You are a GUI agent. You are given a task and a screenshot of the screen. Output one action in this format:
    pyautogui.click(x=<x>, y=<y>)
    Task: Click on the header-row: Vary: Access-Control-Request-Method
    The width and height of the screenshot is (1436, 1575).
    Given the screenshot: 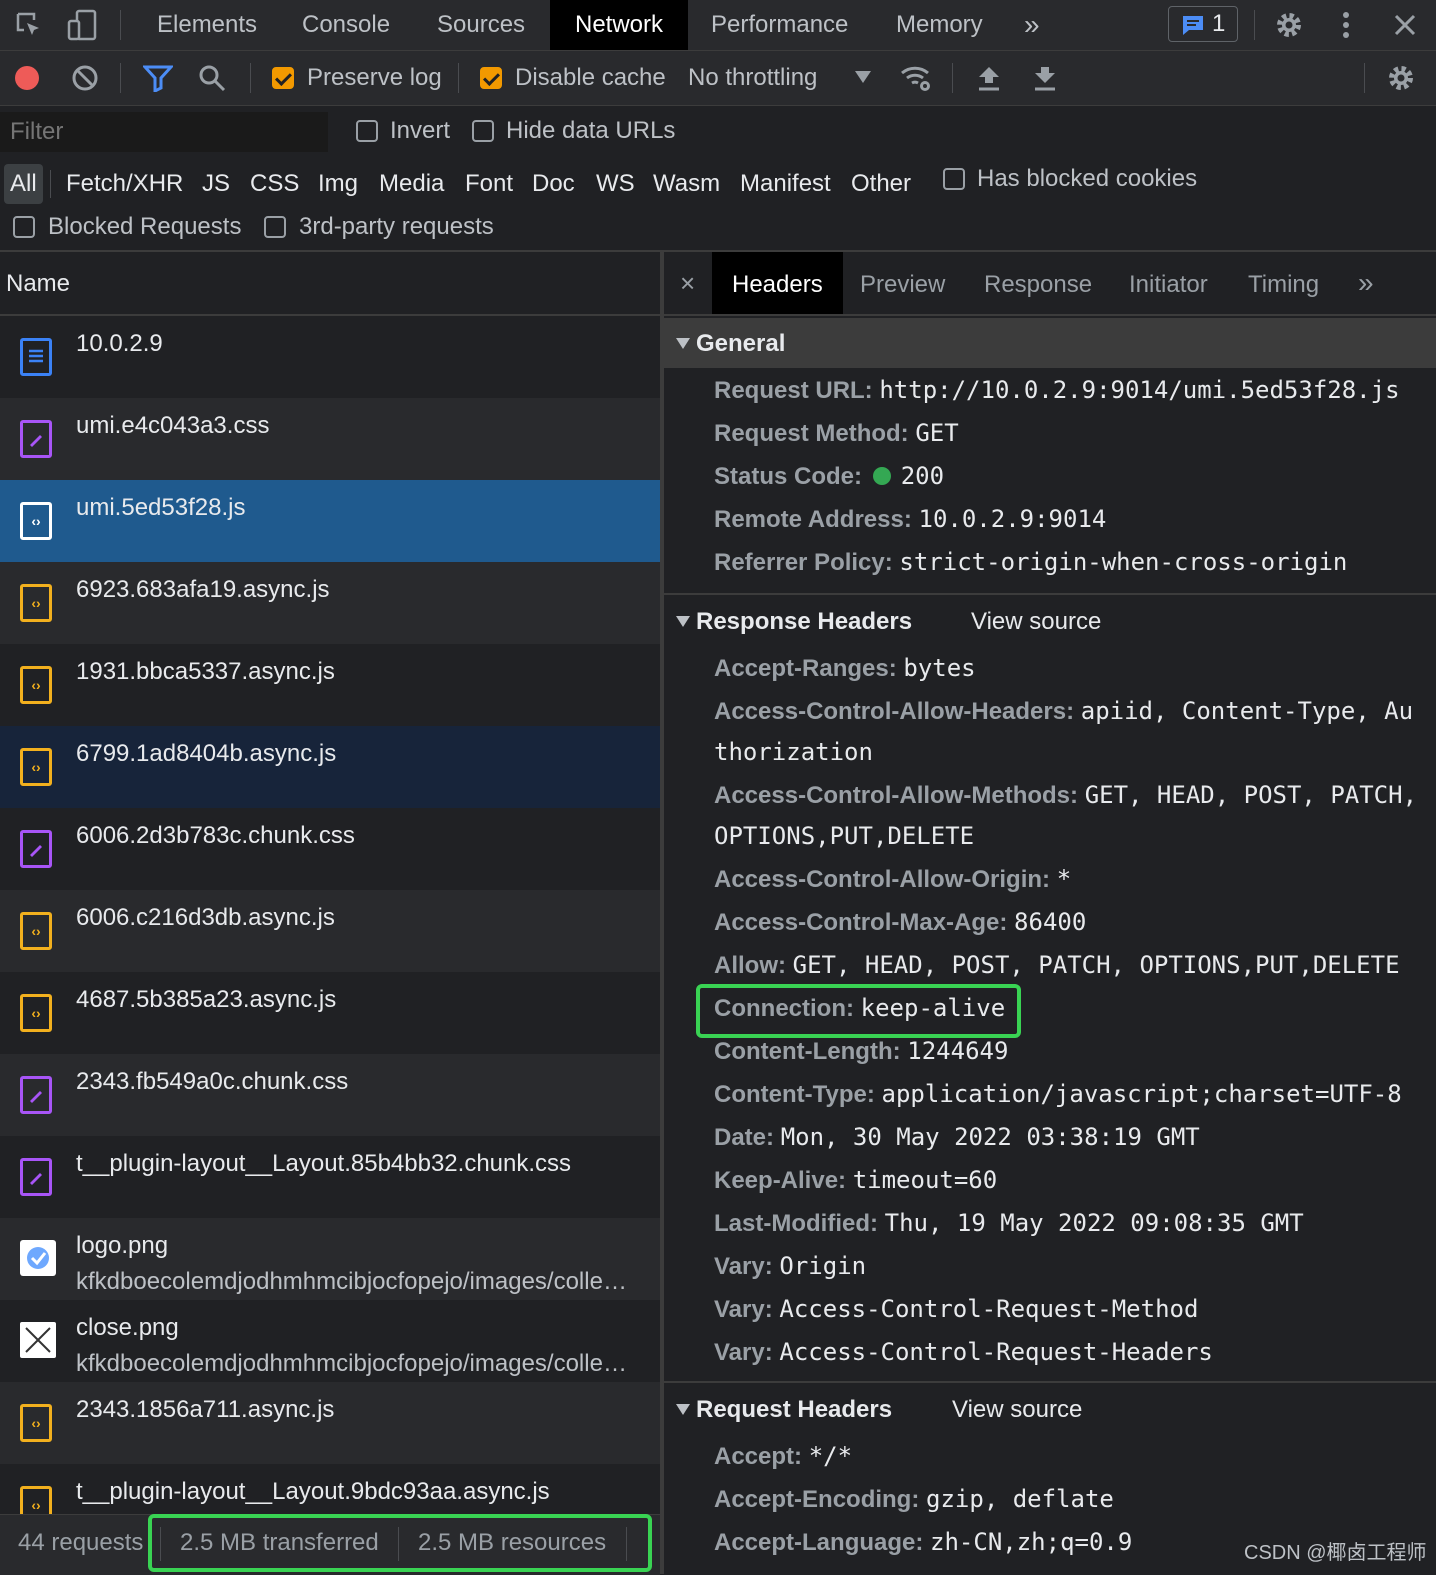 What is the action you would take?
    pyautogui.click(x=956, y=1309)
    